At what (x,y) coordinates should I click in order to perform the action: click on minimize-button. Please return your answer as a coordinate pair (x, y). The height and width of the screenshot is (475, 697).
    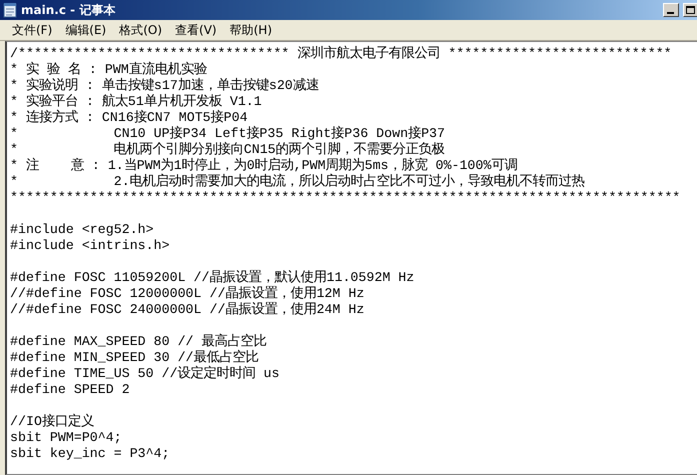
    Looking at the image, I should click on (671, 10).